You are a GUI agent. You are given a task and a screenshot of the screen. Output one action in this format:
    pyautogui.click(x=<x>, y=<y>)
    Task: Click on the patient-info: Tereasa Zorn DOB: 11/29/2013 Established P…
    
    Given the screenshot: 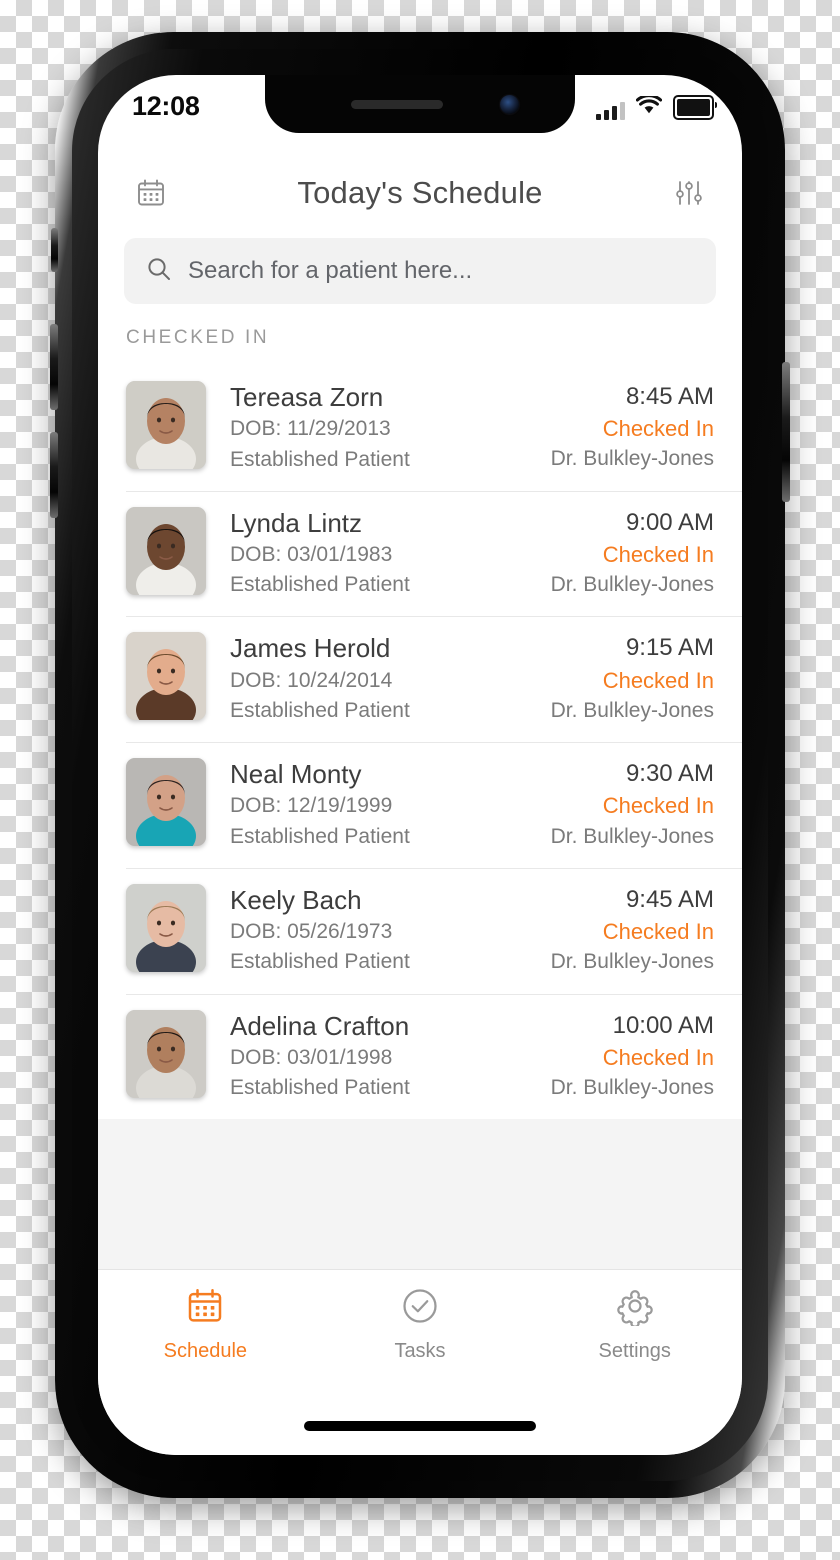 What is the action you would take?
    pyautogui.click(x=390, y=428)
    